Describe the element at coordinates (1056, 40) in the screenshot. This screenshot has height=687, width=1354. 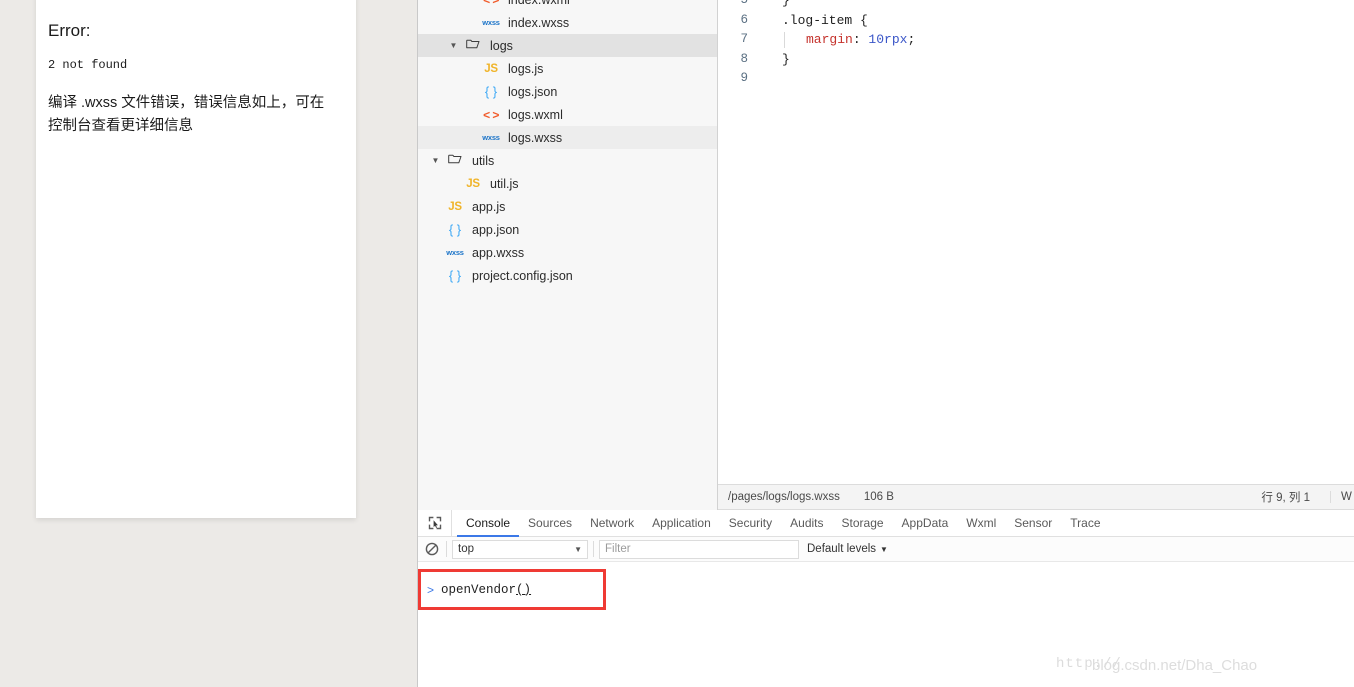
I see `code-text: margin: 10rpx;` at that location.